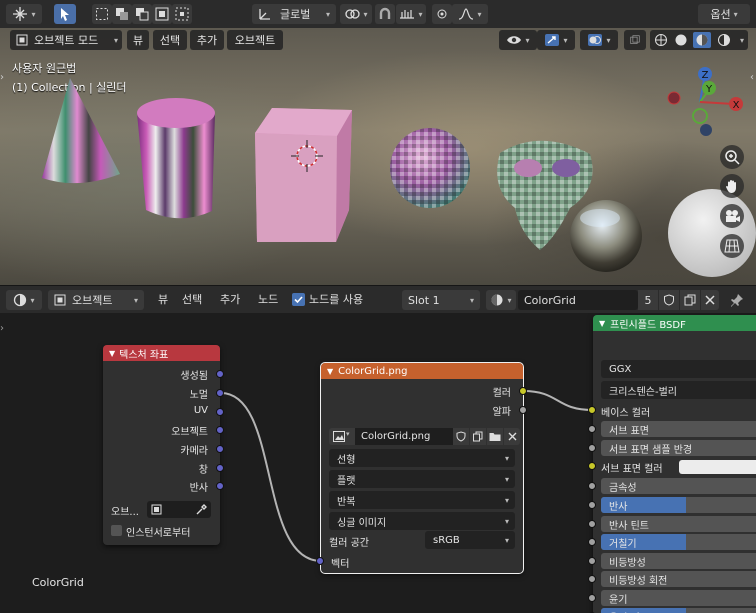  What do you see at coordinates (678, 524) in the screenshot?
I see `bsdf-field-4: 반사 틴트0` at bounding box center [678, 524].